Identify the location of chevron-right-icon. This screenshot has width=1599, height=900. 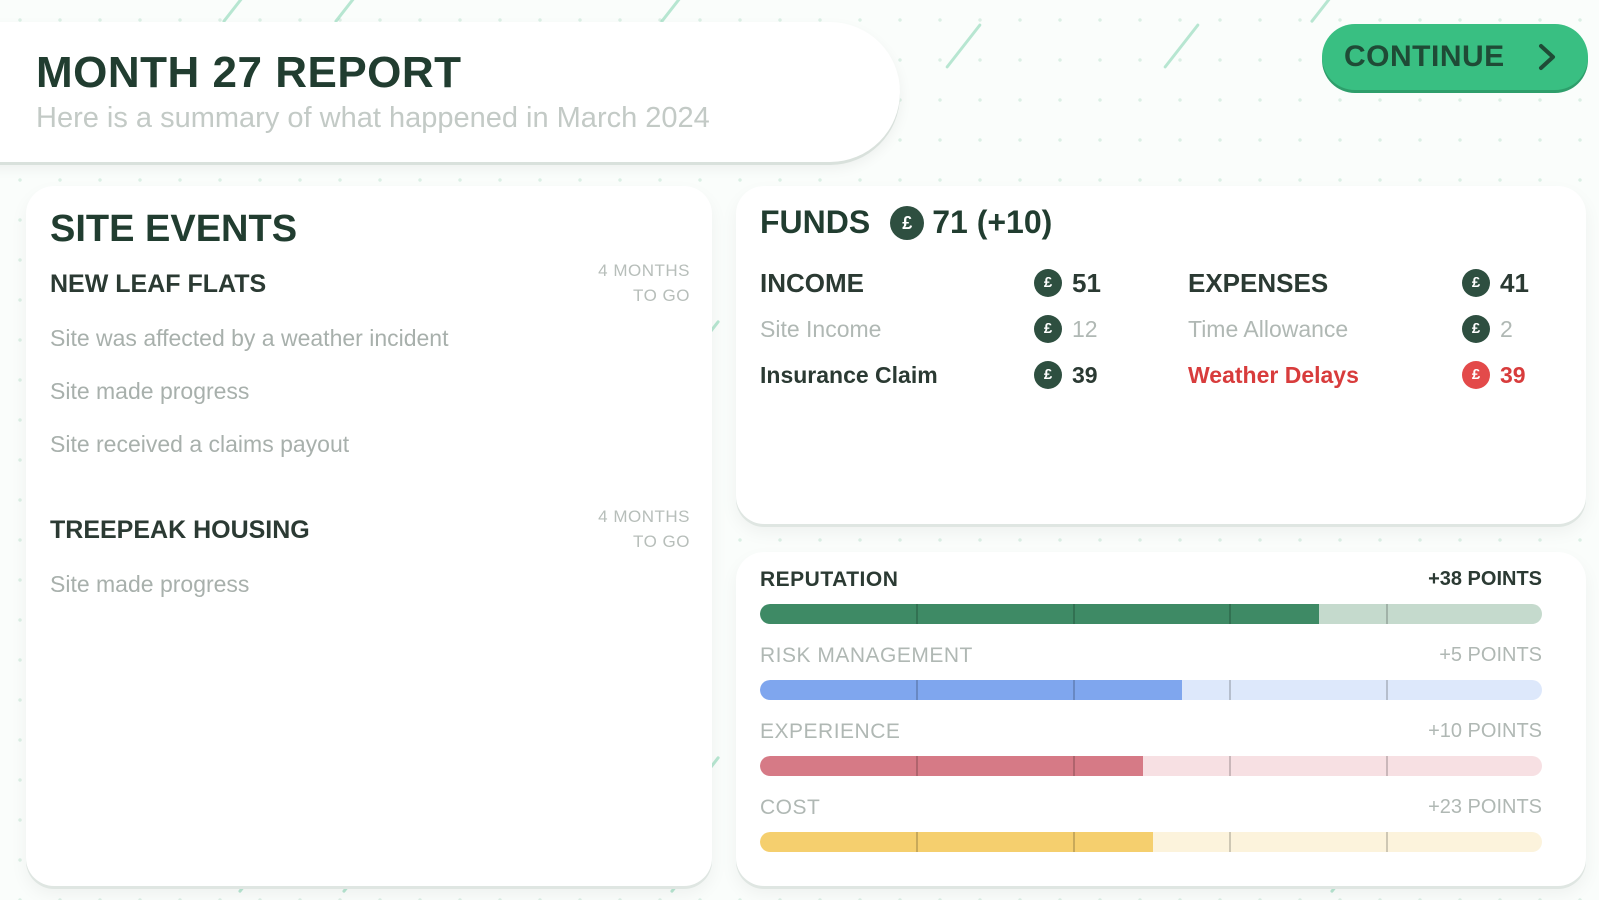
(1547, 57).